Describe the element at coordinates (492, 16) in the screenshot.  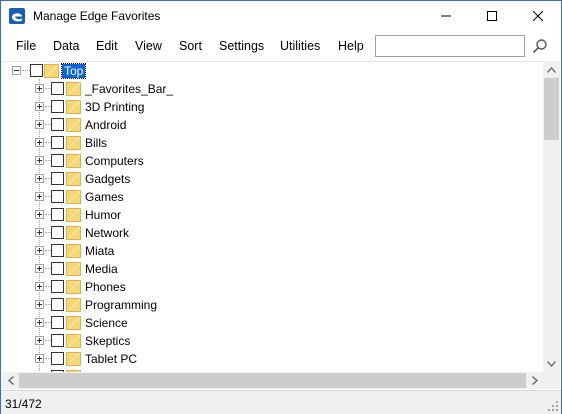
I see `maximize-button` at that location.